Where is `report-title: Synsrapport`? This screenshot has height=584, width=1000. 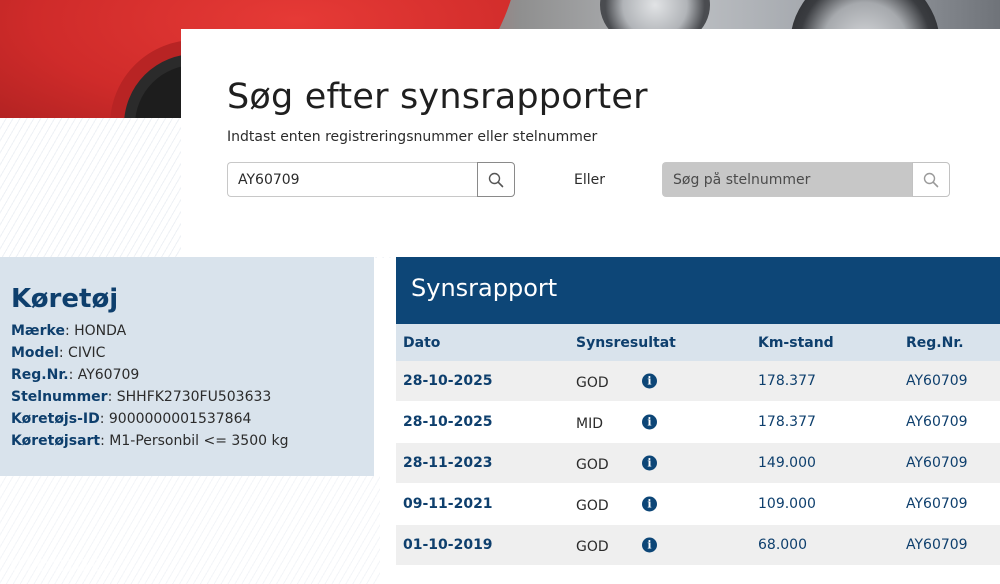
report-title: Synsrapport is located at coordinates (698, 290).